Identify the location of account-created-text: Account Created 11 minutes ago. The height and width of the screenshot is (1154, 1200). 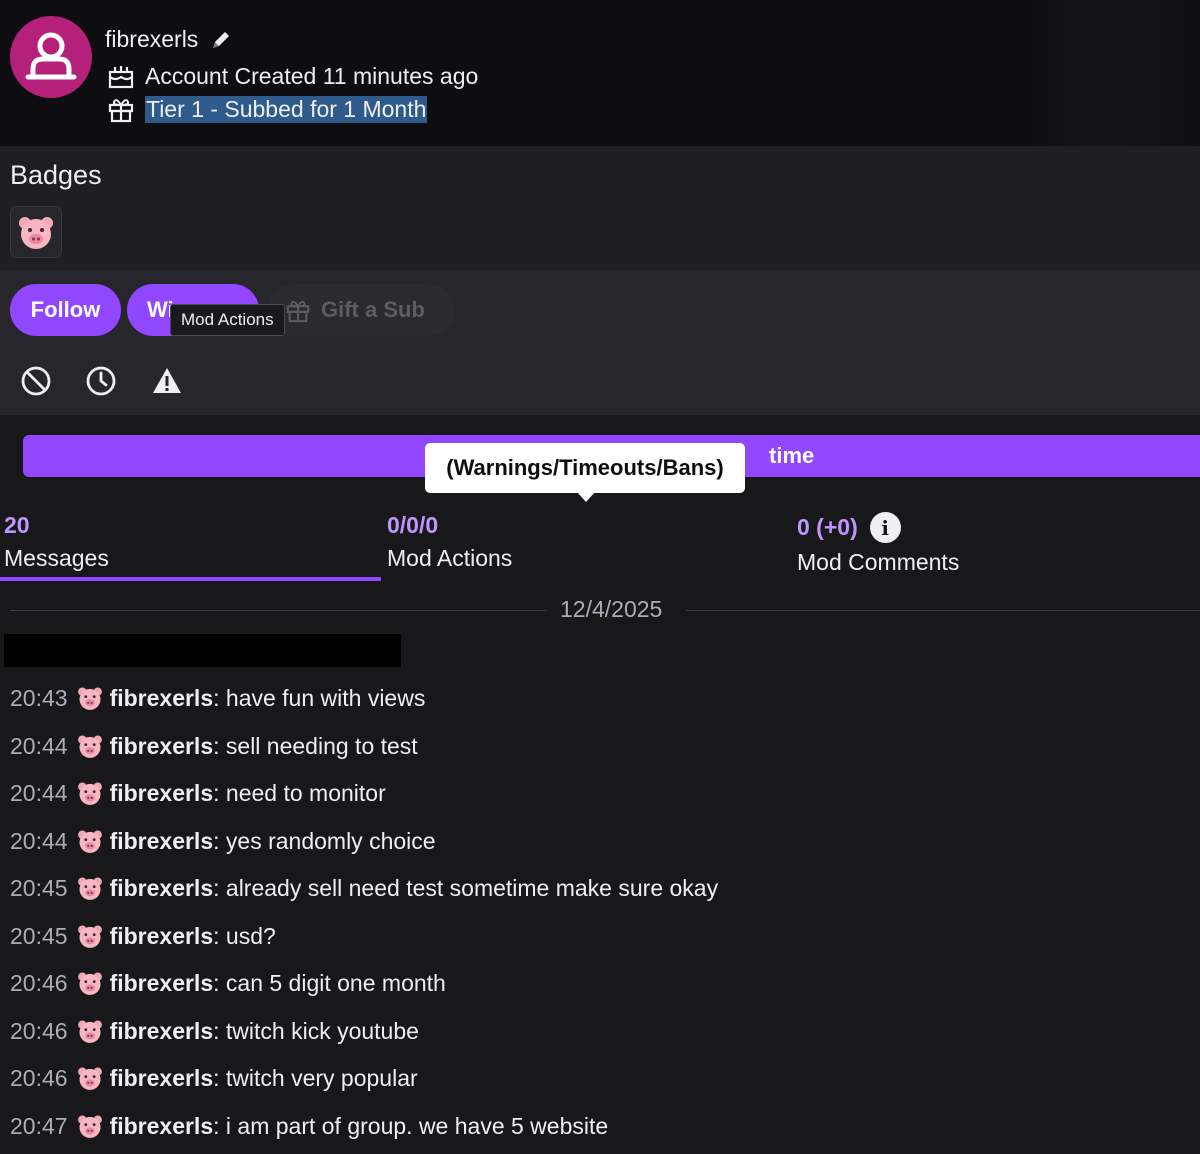
(312, 75).